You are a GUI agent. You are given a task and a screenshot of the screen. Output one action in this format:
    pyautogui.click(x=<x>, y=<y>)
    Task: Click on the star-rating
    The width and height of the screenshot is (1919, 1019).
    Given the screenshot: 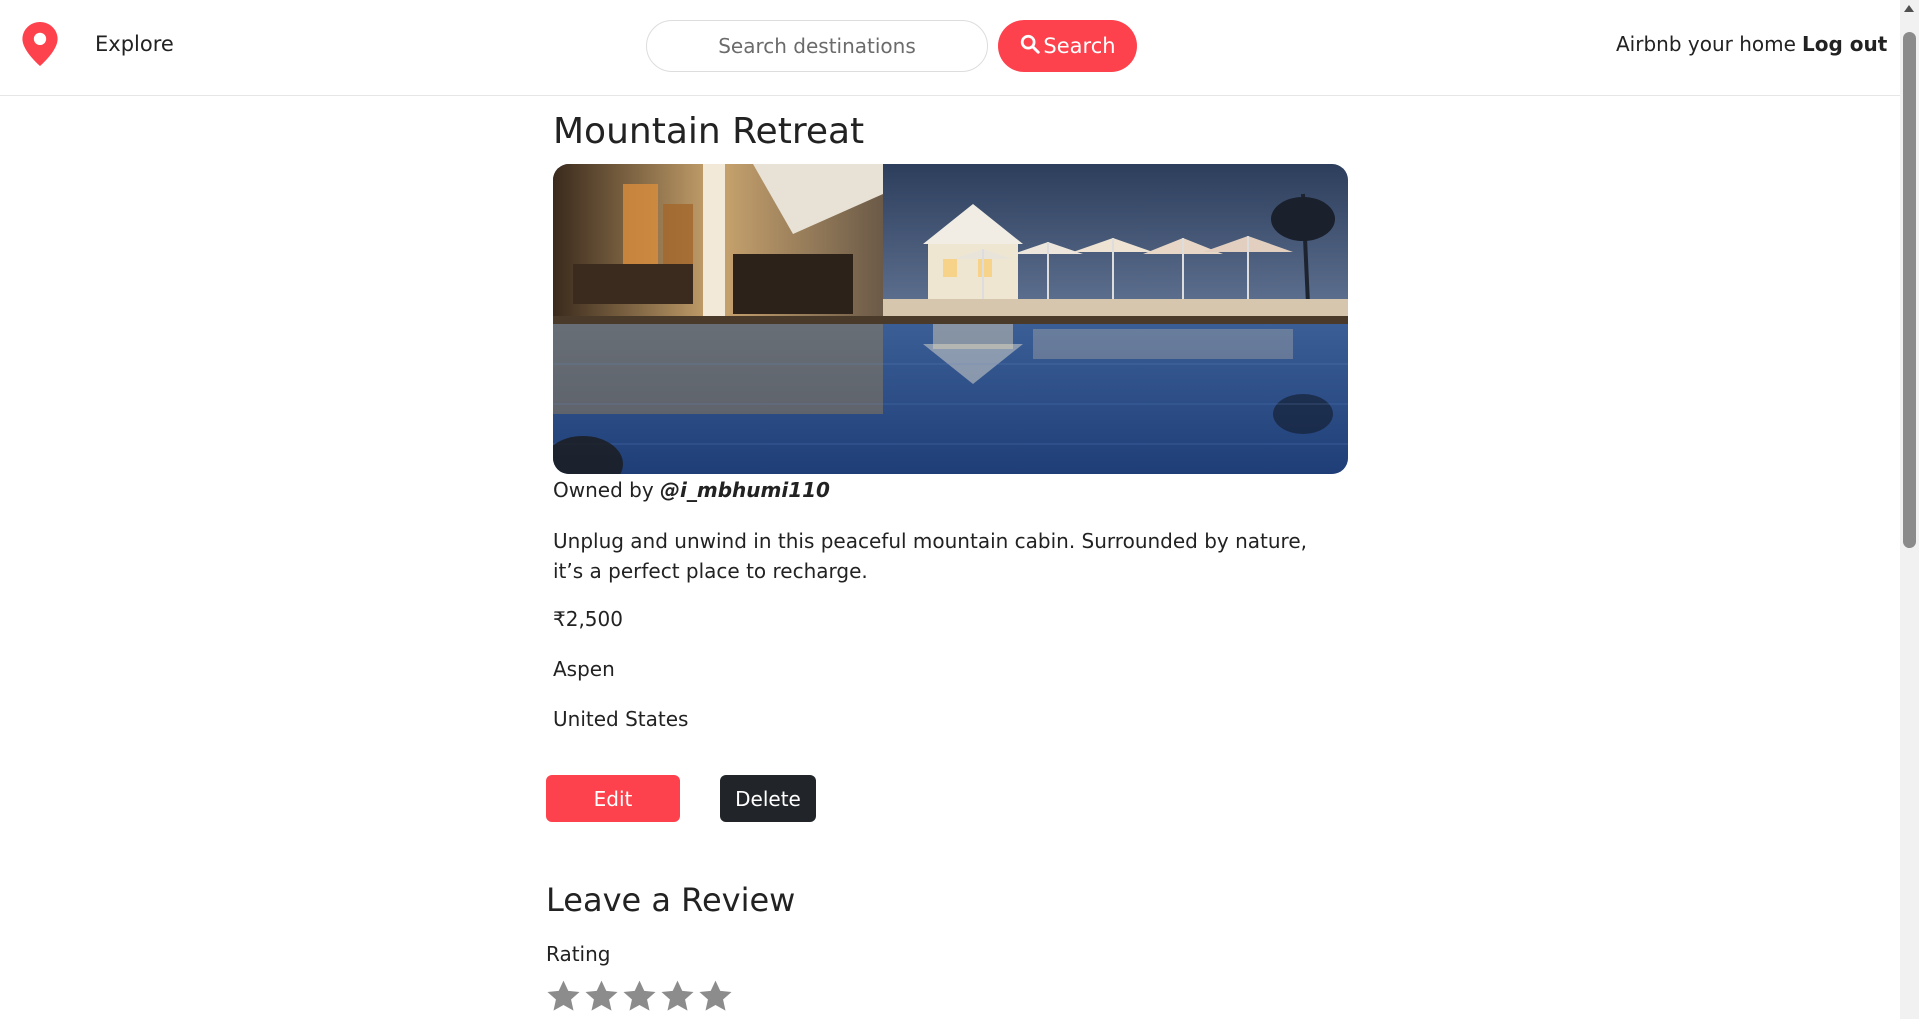 What is the action you would take?
    pyautogui.click(x=639, y=996)
    